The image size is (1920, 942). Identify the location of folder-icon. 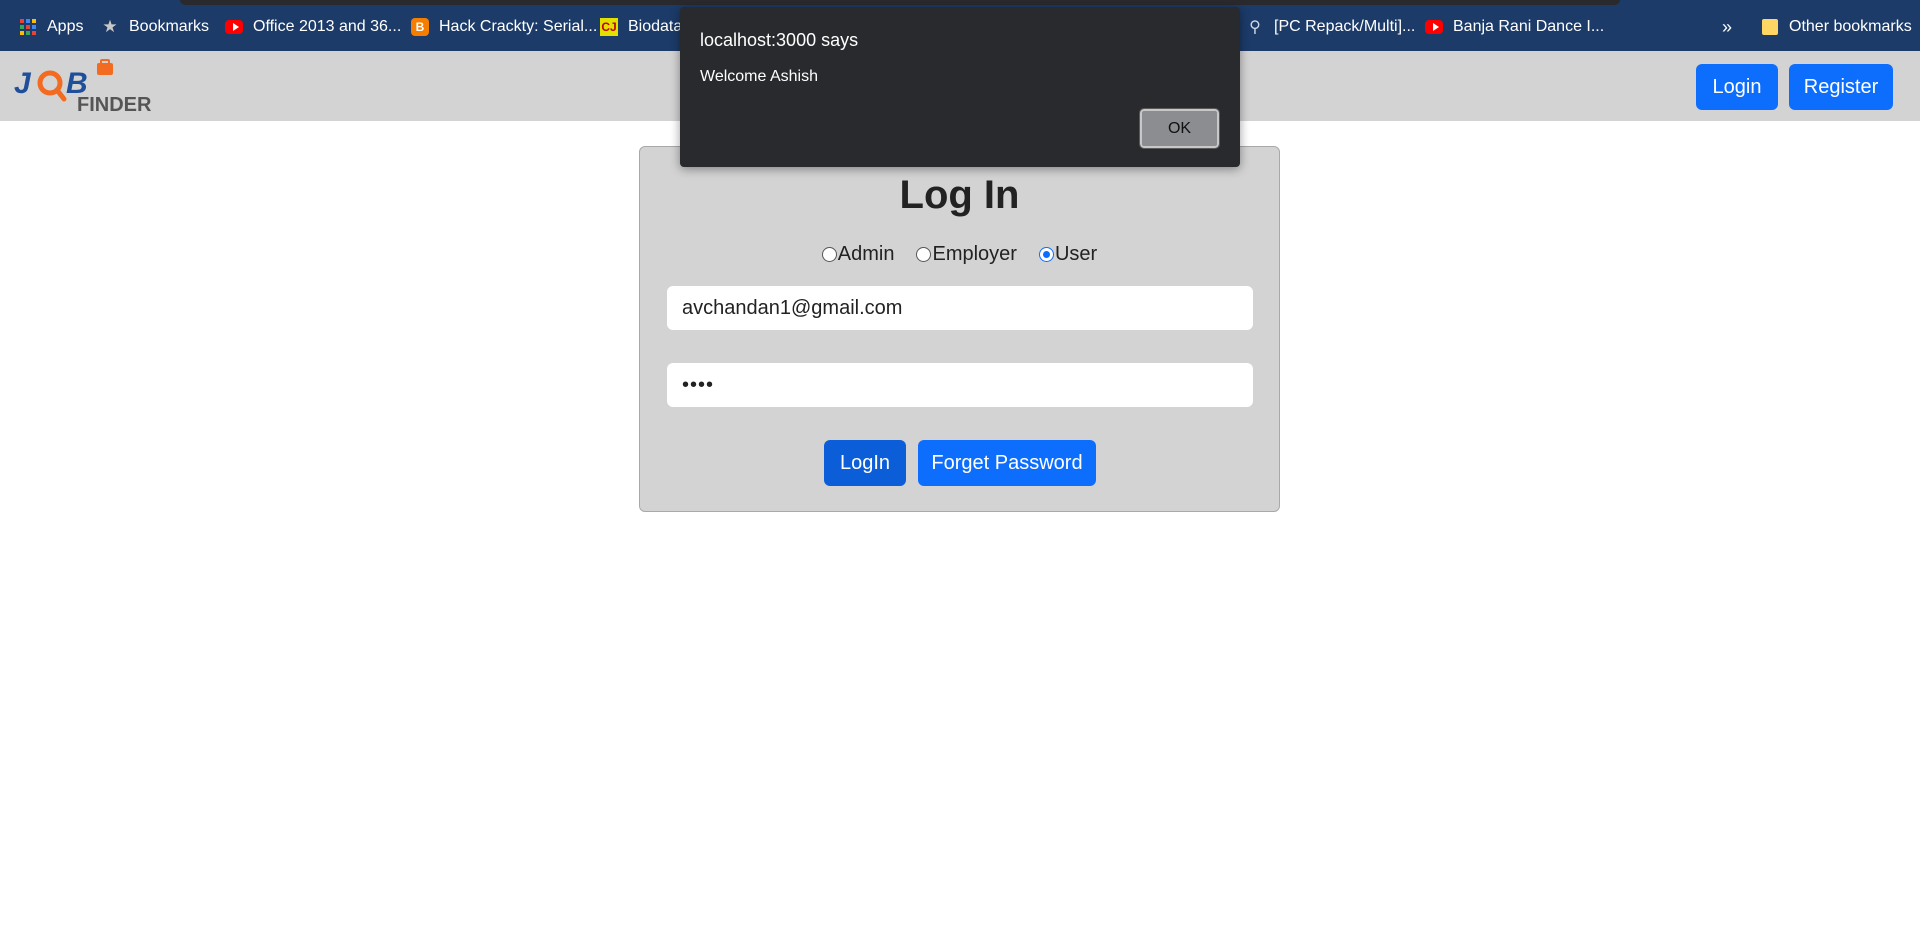
(1770, 27).